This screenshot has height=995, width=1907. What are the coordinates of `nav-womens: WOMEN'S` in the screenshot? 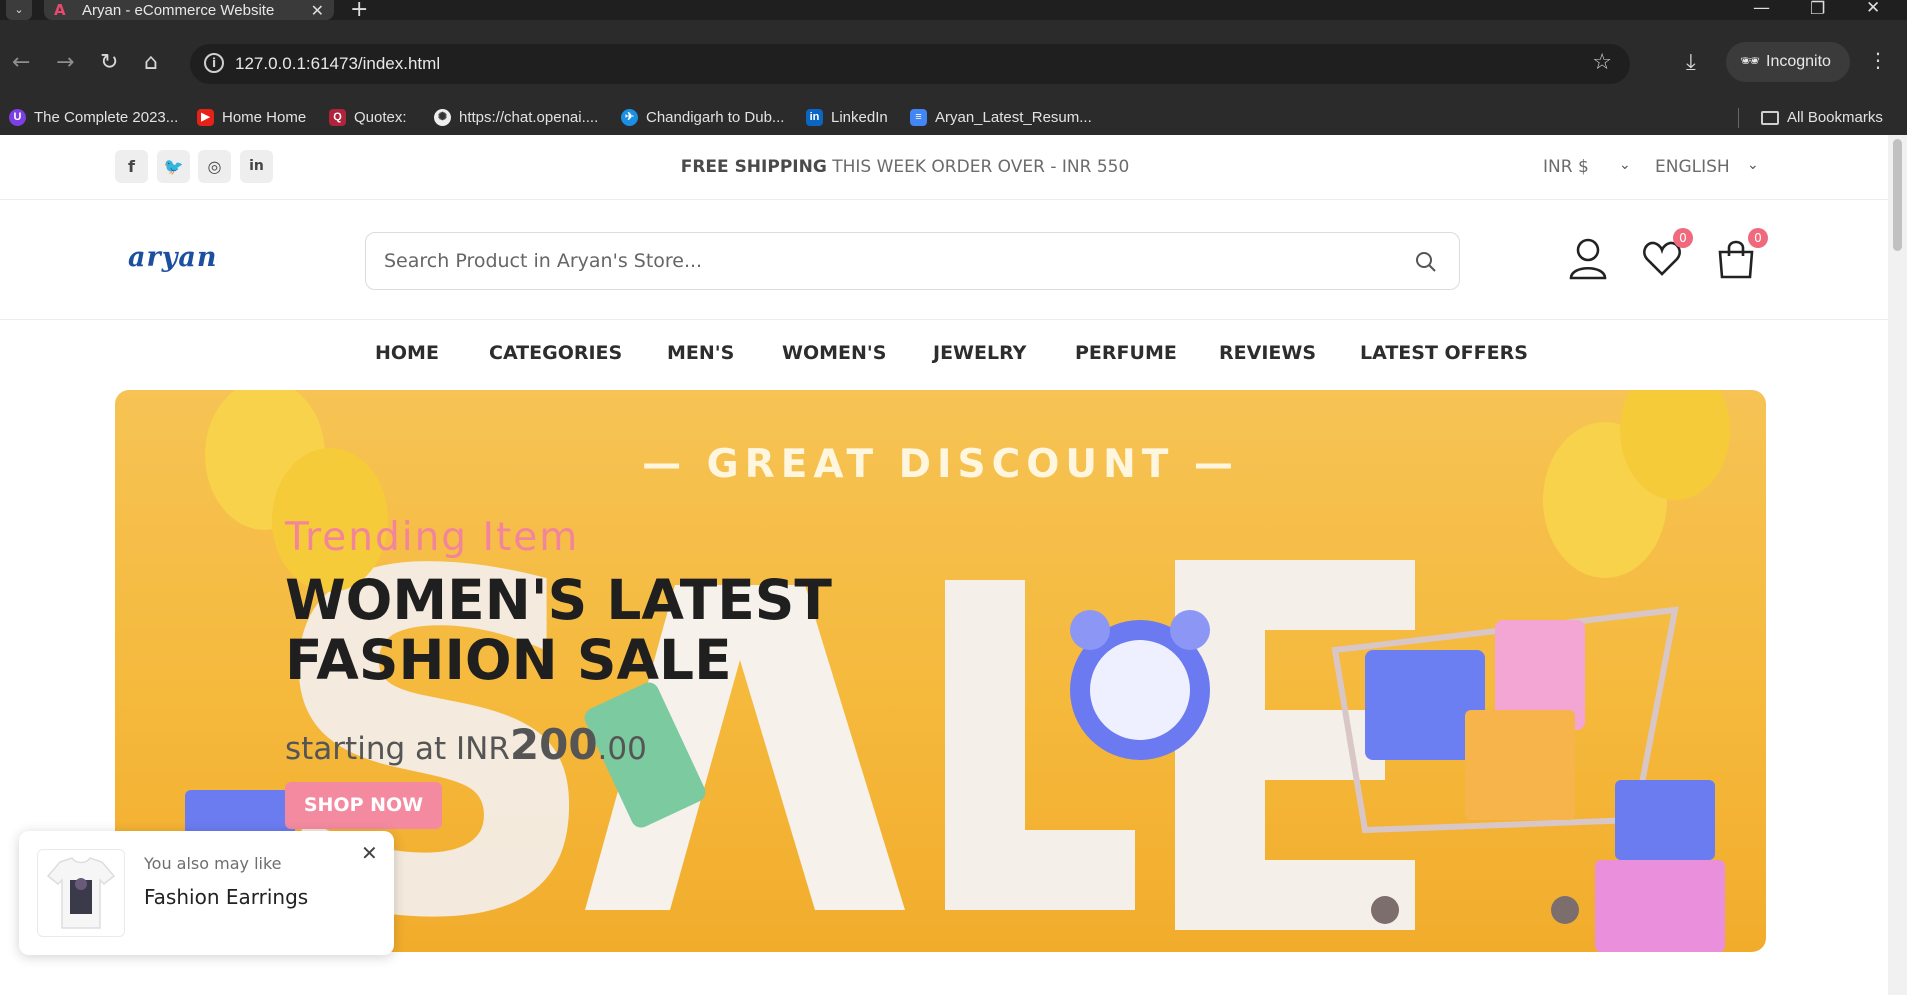 It's located at (834, 353).